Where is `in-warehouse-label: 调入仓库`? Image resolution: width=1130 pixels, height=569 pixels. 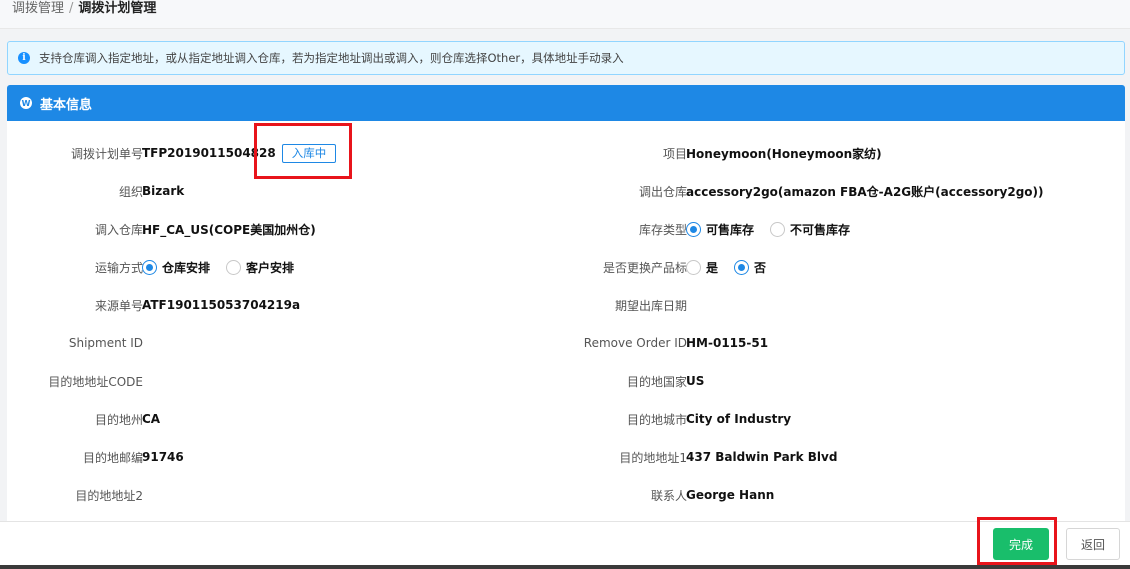
in-warehouse-label: 调入仓库 is located at coordinates (118, 229).